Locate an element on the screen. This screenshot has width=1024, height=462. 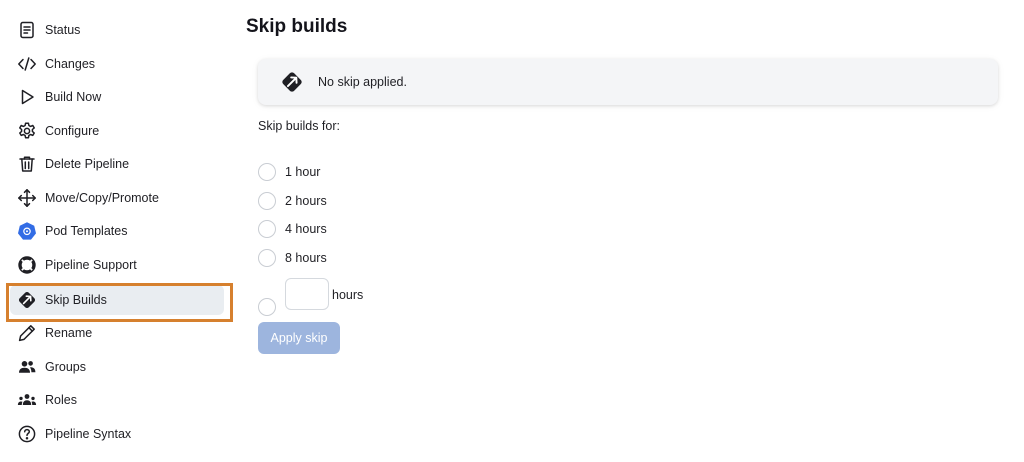
group-icon is located at coordinates (27, 367).